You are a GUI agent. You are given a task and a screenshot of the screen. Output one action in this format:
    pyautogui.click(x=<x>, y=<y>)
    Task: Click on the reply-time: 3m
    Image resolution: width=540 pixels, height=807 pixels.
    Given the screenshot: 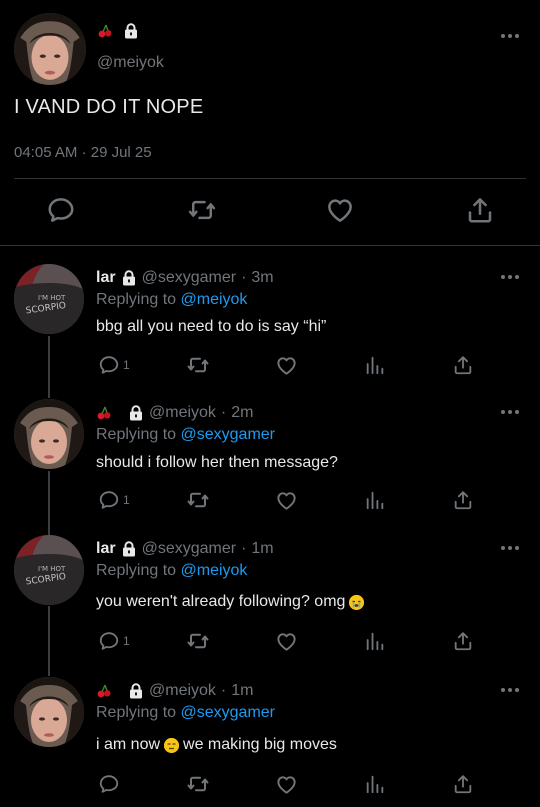 What is the action you would take?
    pyautogui.click(x=262, y=277)
    